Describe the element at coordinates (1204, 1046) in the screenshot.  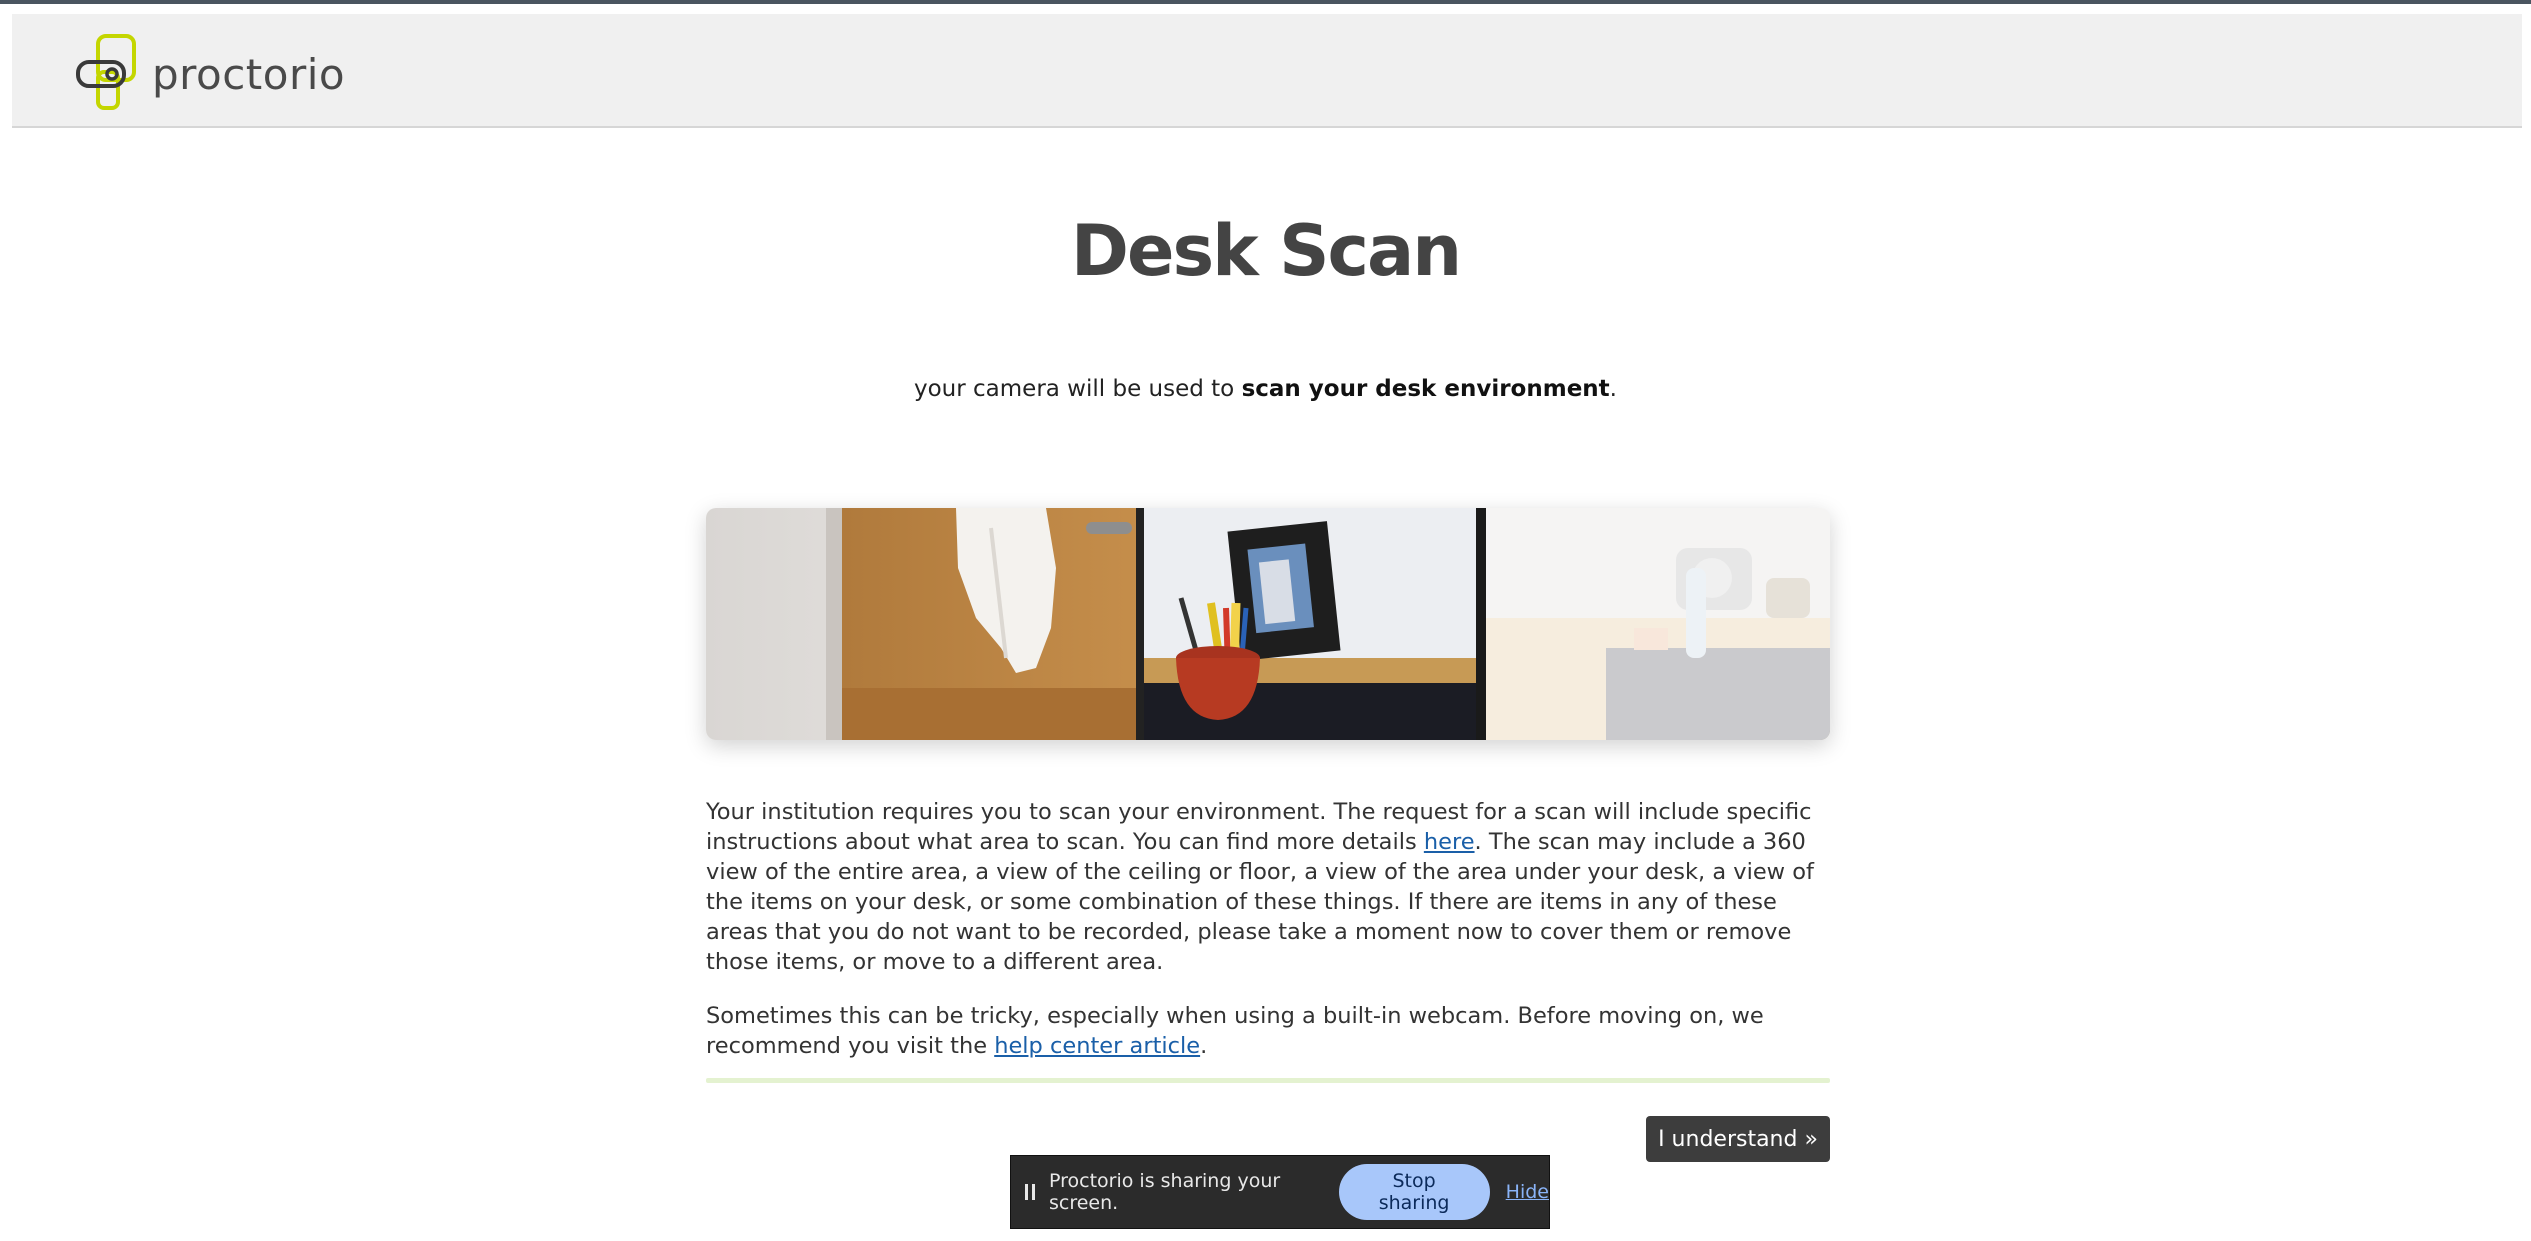
I see `paragraph-2-text-end: .` at that location.